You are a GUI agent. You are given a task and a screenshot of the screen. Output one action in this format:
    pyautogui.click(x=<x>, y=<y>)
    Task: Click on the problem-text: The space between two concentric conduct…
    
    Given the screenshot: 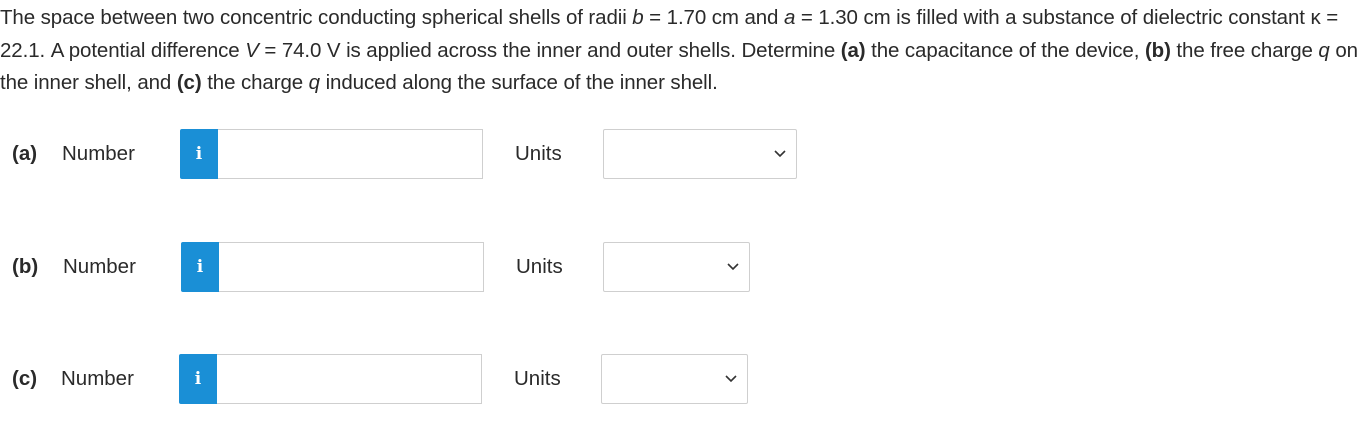 What is the action you would take?
    pyautogui.click(x=316, y=17)
    